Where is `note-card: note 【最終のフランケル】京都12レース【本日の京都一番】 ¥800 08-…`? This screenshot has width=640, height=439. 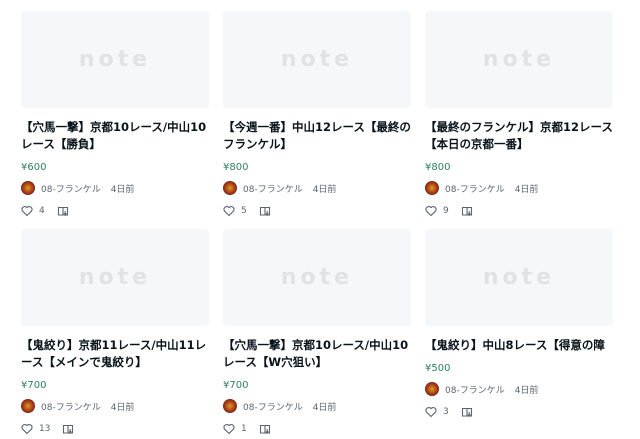 note-card: note 【最終のフランケル】京都12レース【本日の京都一番】 ¥800 08-… is located at coordinates (519, 114).